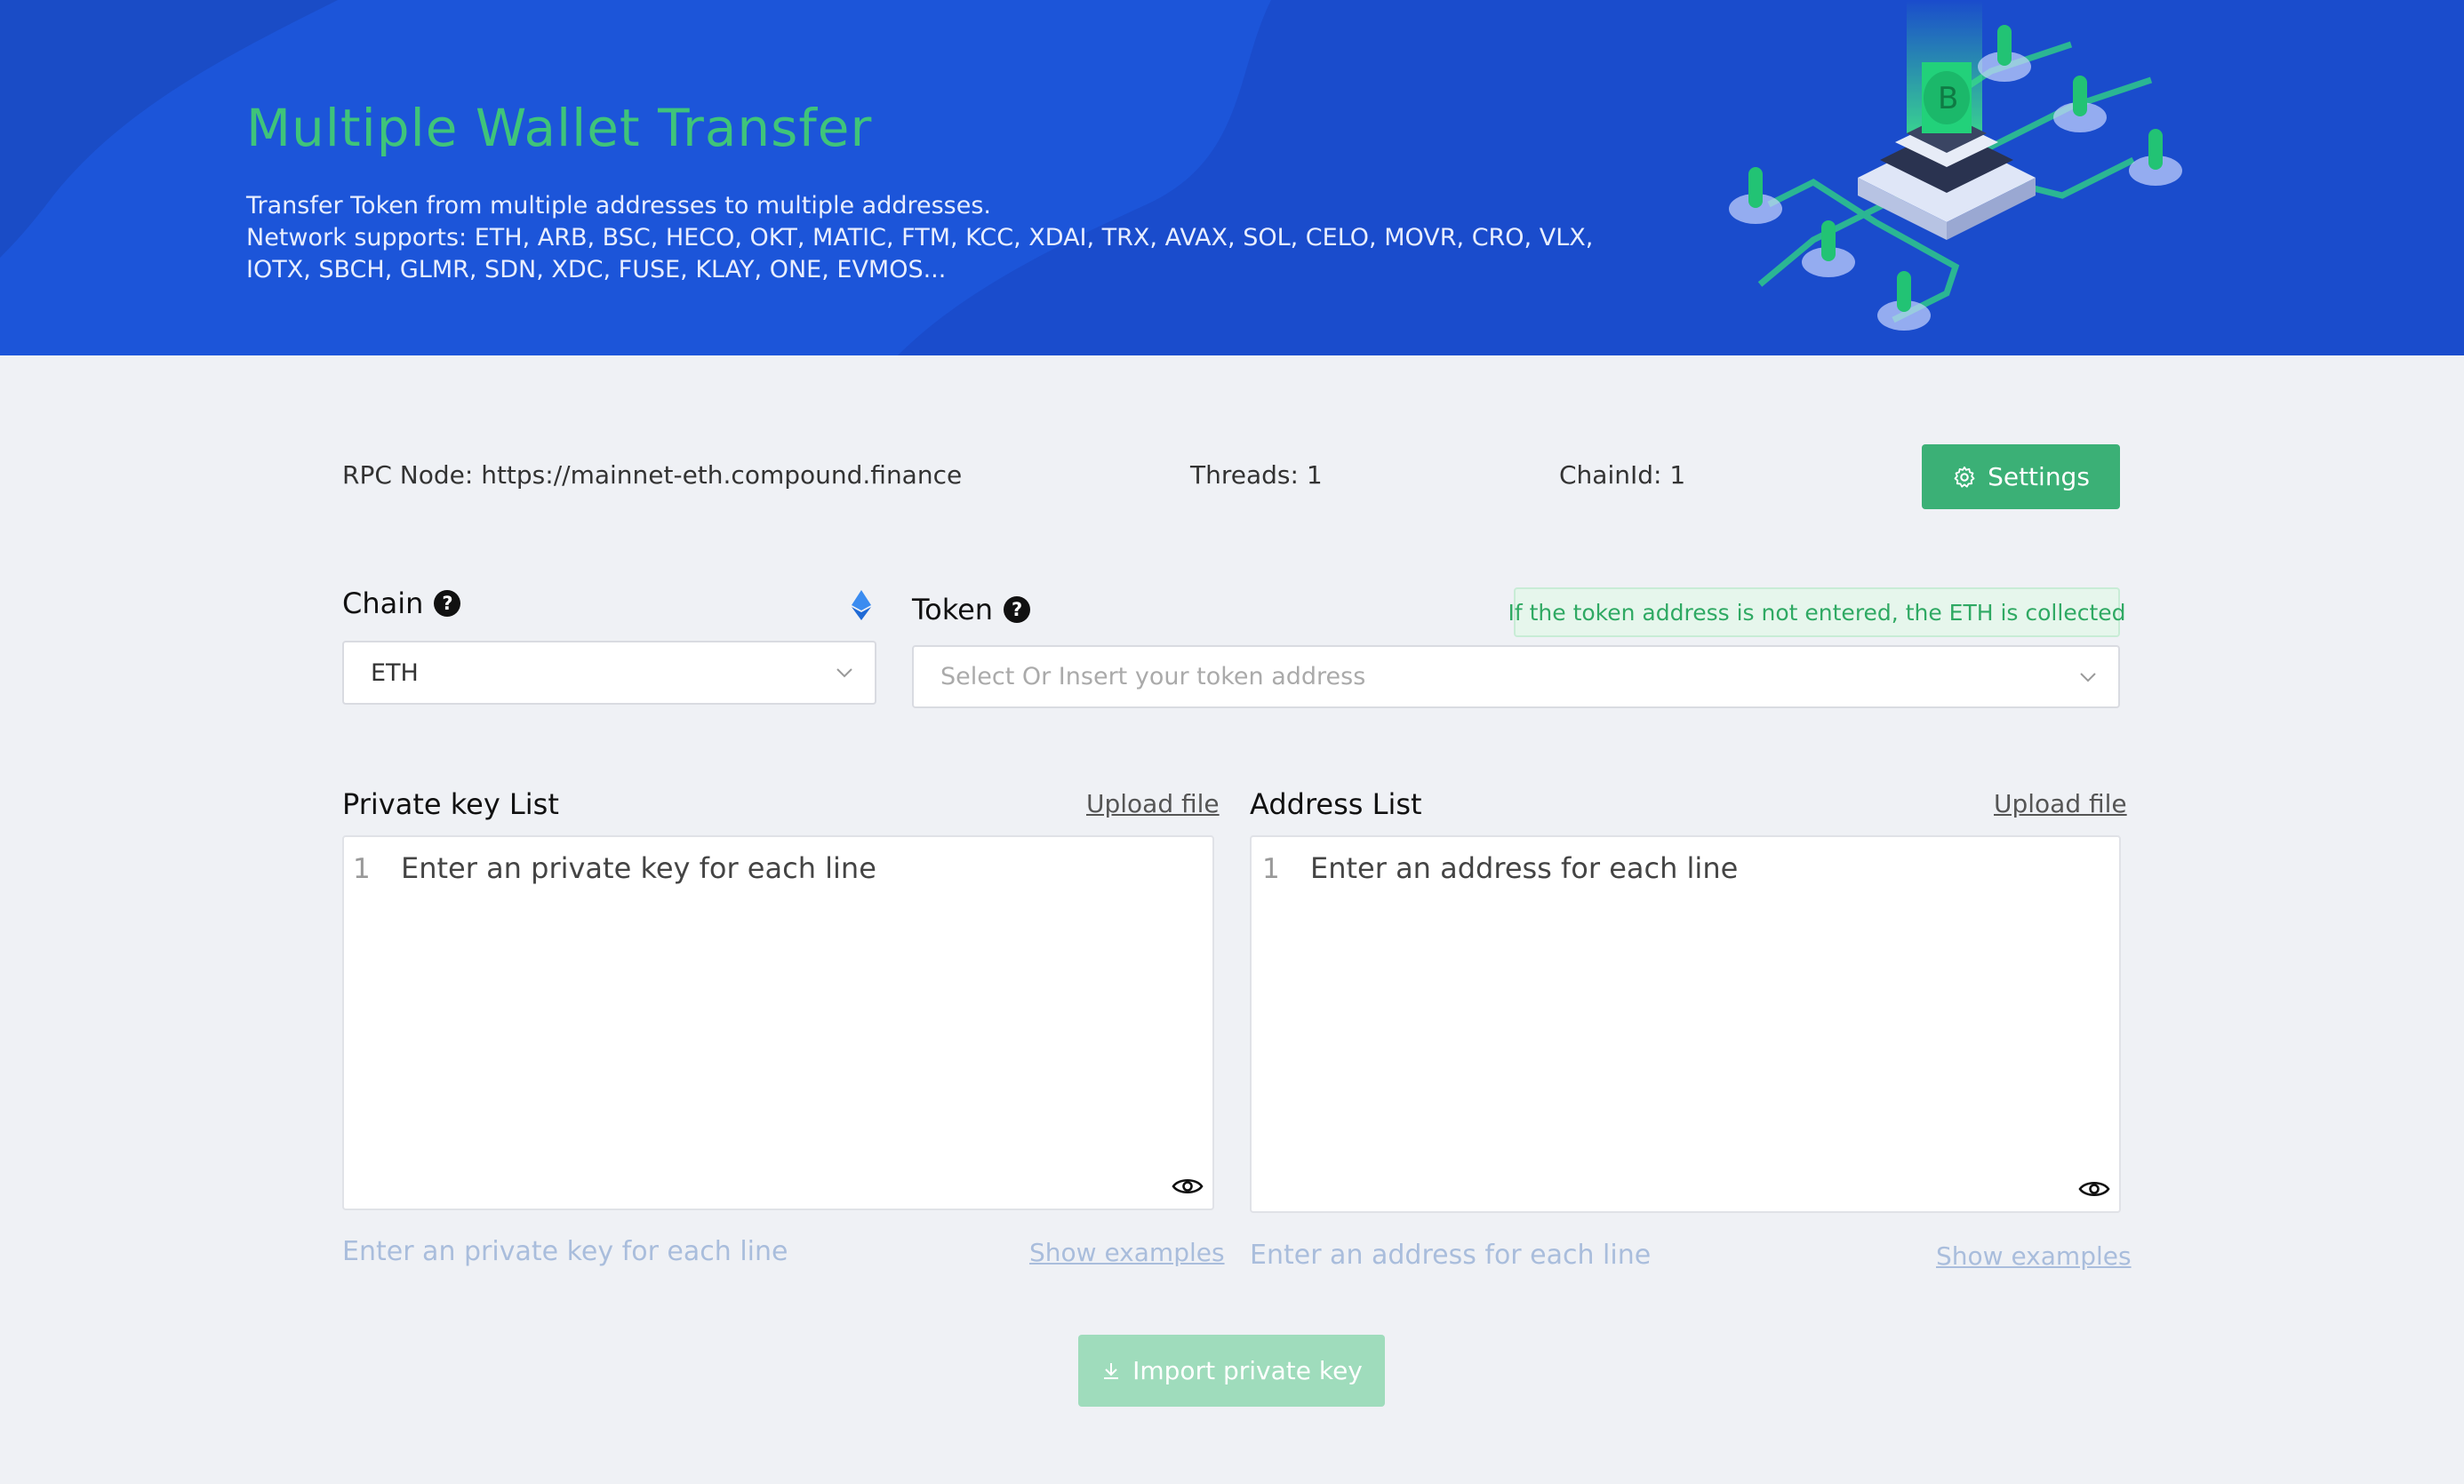 This screenshot has height=1484, width=2464. Describe the element at coordinates (2039, 477) in the screenshot. I see `settings-button-label: Settings` at that location.